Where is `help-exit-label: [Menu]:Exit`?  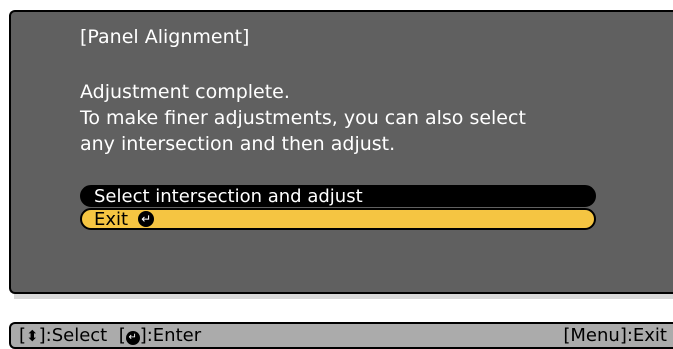
help-exit-label: [Menu]:Exit is located at coordinates (615, 335).